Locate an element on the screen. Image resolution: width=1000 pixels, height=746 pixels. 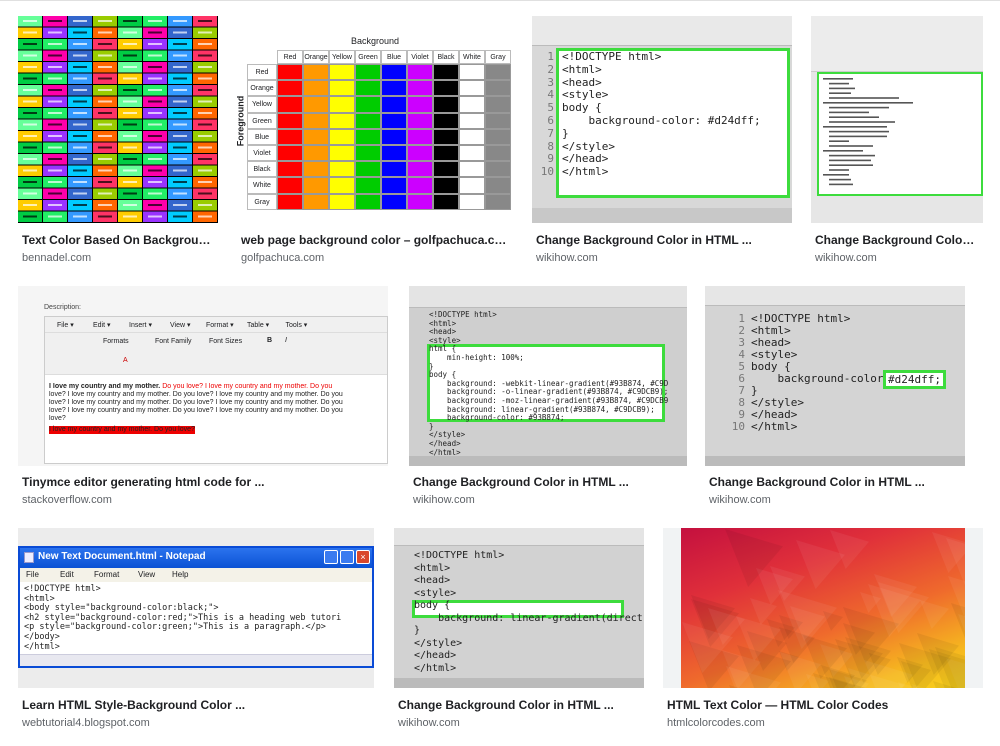
line-number: 2 is located at coordinates (550, 69).